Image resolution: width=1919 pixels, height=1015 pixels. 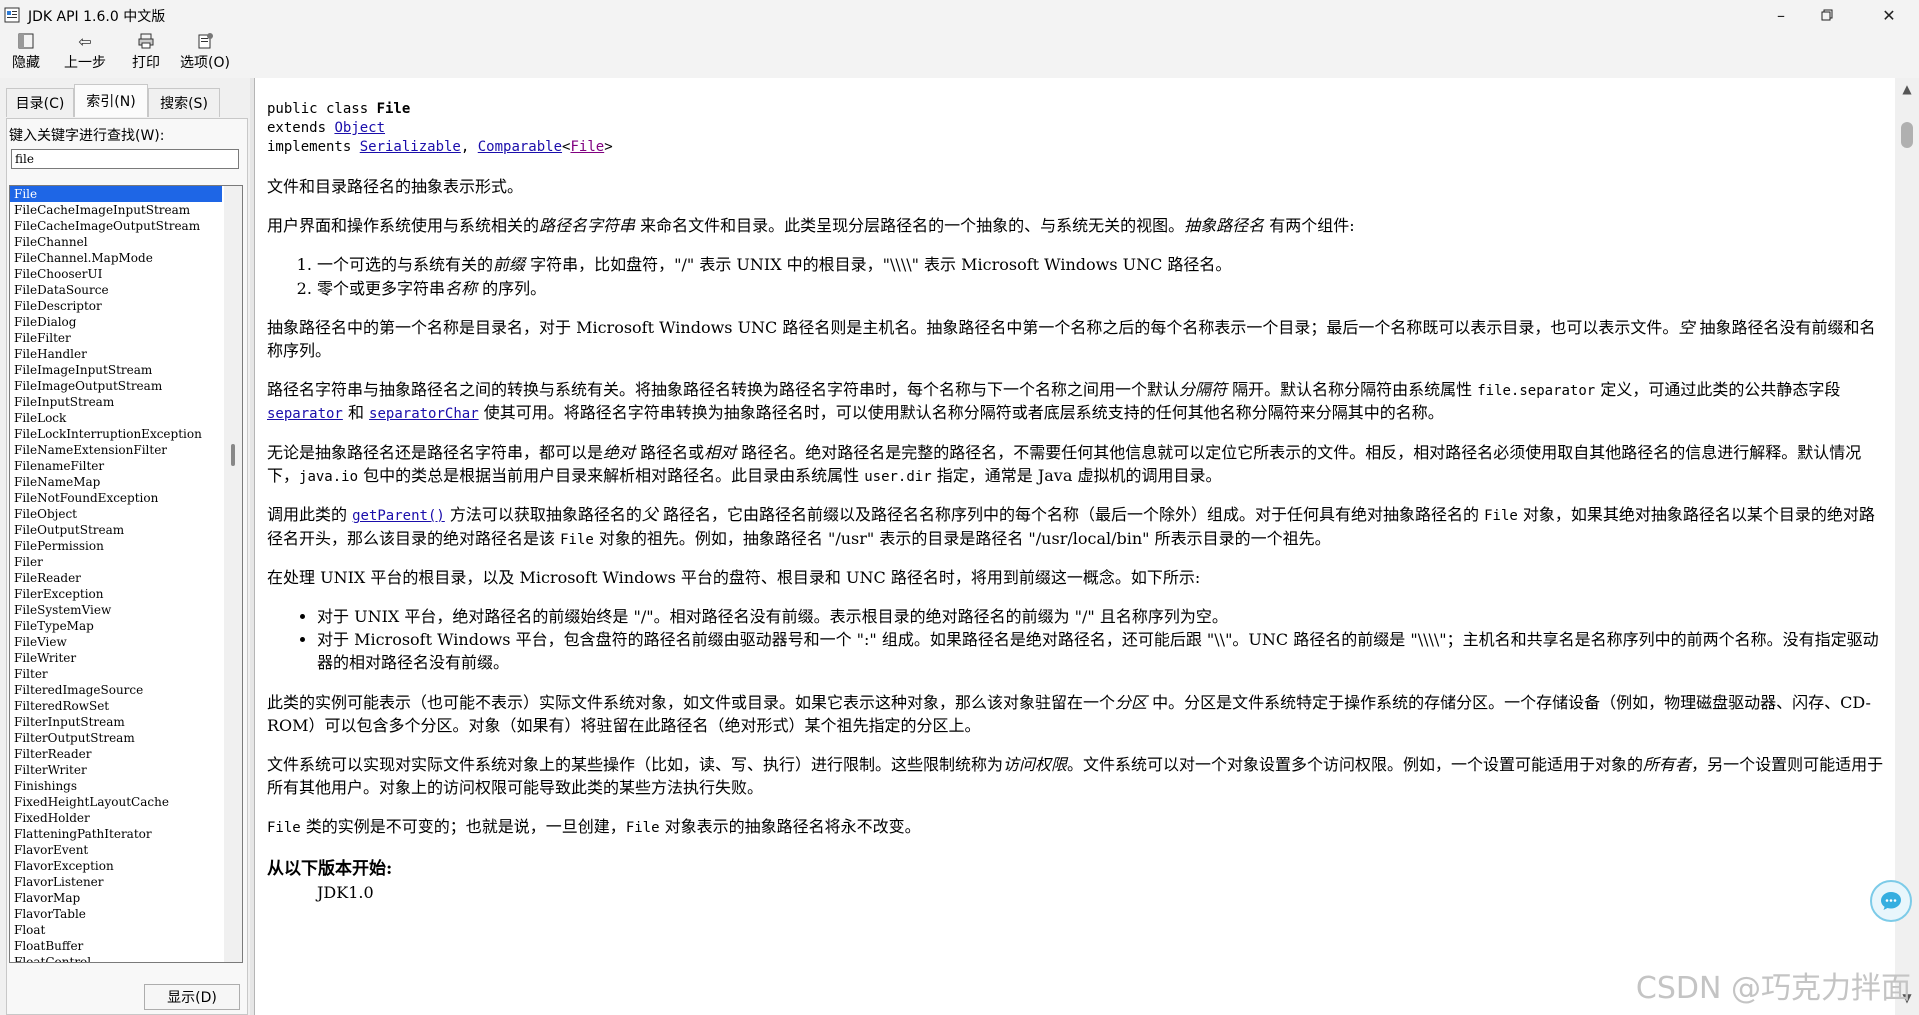 I want to click on index-list-item: FileNotFoundException, so click(x=116, y=498).